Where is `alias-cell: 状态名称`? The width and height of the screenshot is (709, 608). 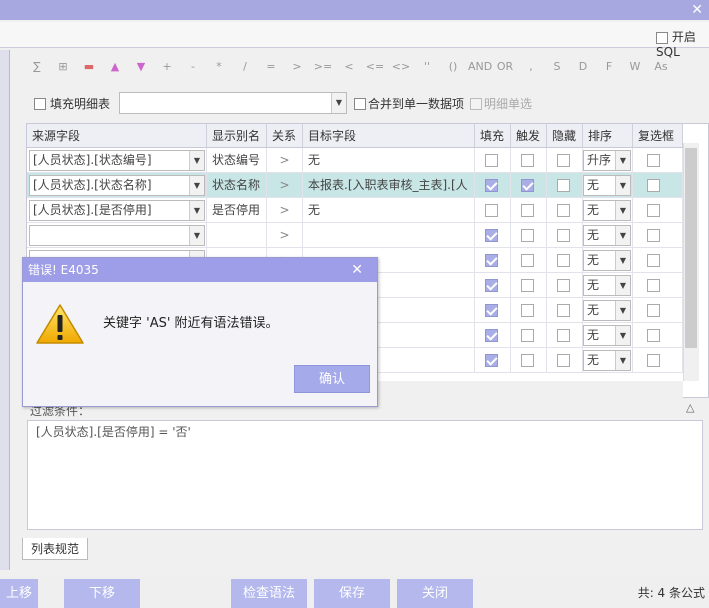
alias-cell: 状态名称 is located at coordinates (237, 185).